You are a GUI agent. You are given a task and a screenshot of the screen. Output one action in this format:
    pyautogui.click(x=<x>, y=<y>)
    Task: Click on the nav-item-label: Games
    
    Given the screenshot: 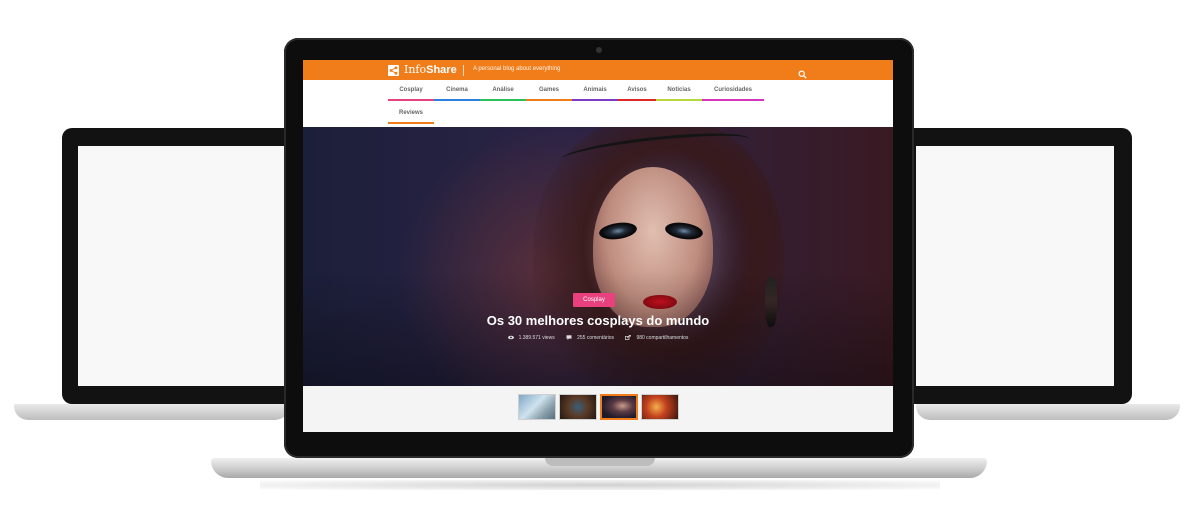 What is the action you would take?
    pyautogui.click(x=548, y=90)
    